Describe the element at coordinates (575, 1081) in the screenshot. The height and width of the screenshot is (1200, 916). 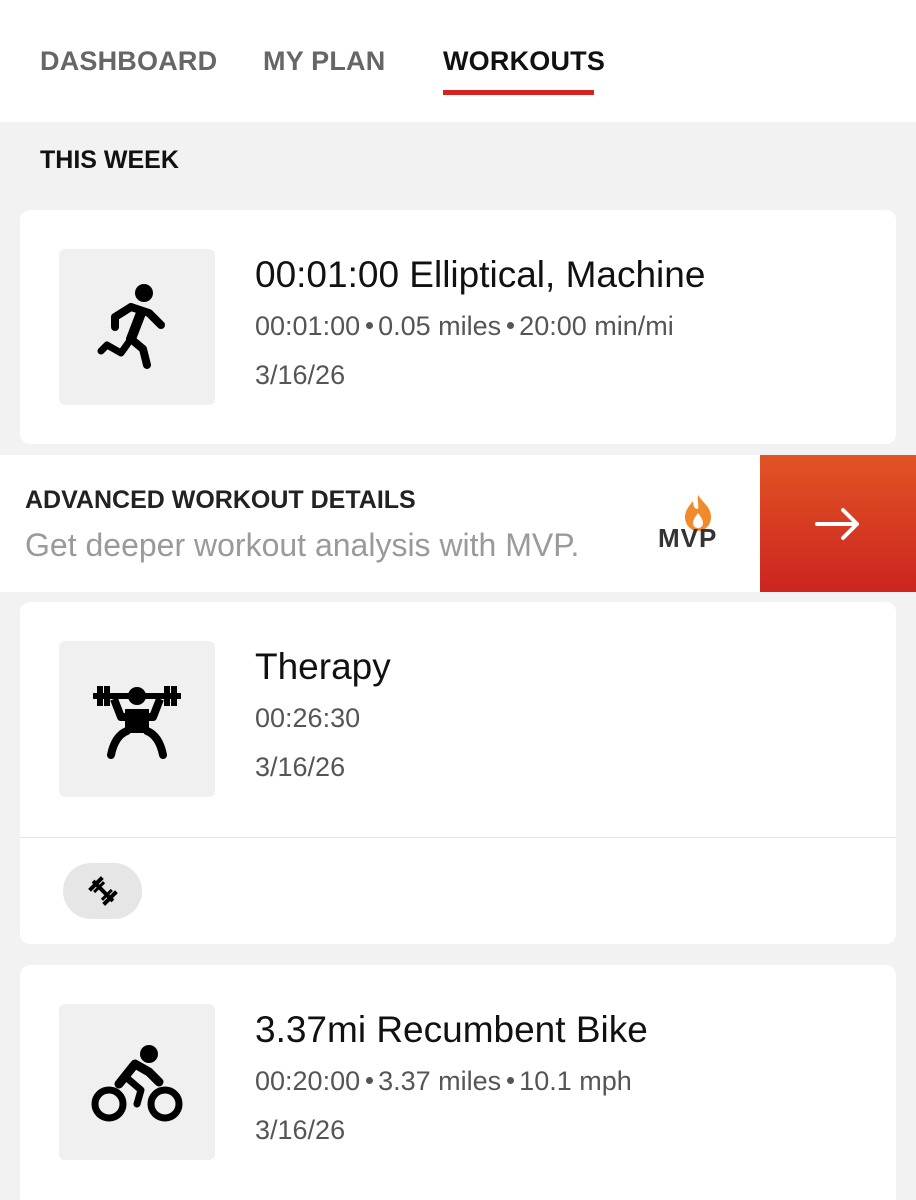
I see `workout-speed: 10.1 mph` at that location.